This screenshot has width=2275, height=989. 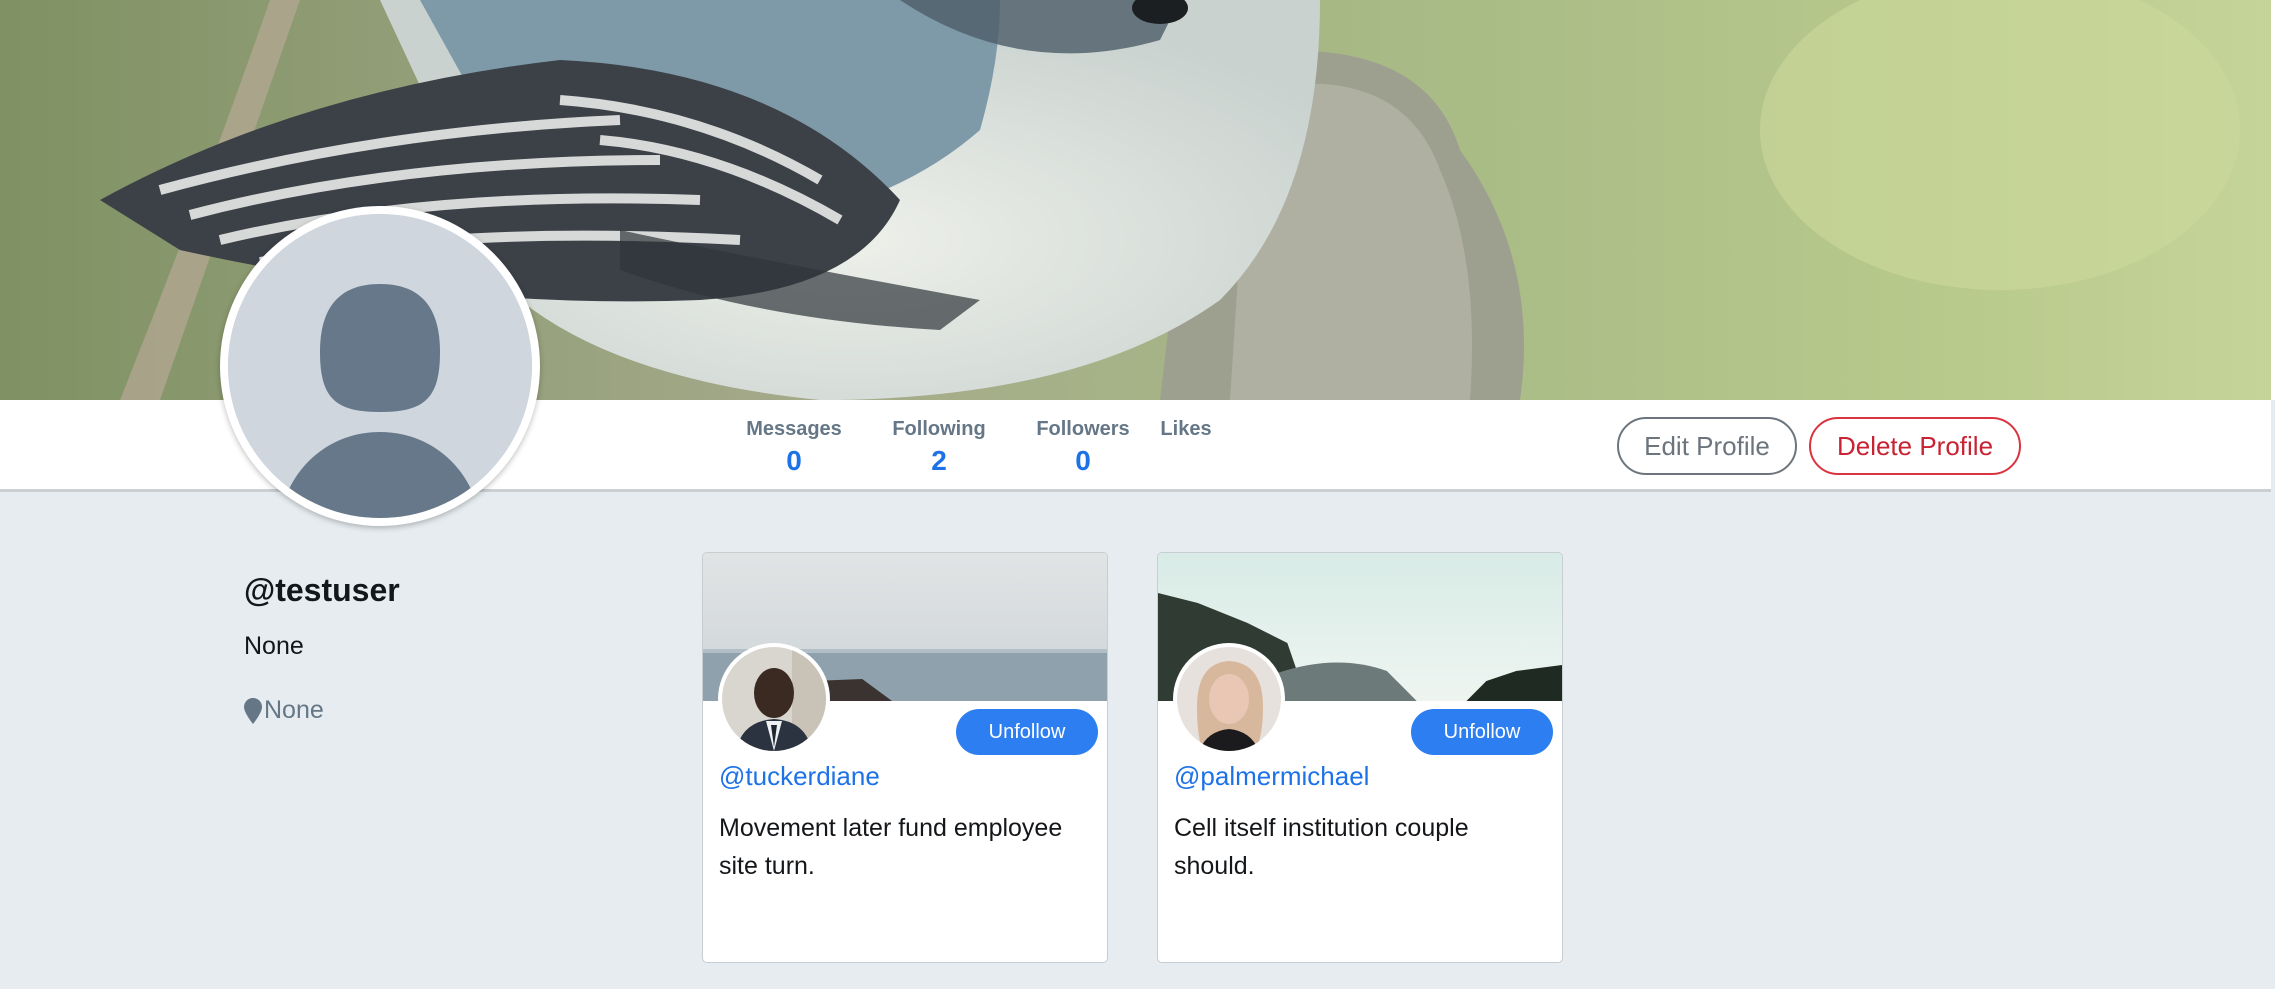 What do you see at coordinates (1186, 429) in the screenshot?
I see `stat-likes-label: Likes` at bounding box center [1186, 429].